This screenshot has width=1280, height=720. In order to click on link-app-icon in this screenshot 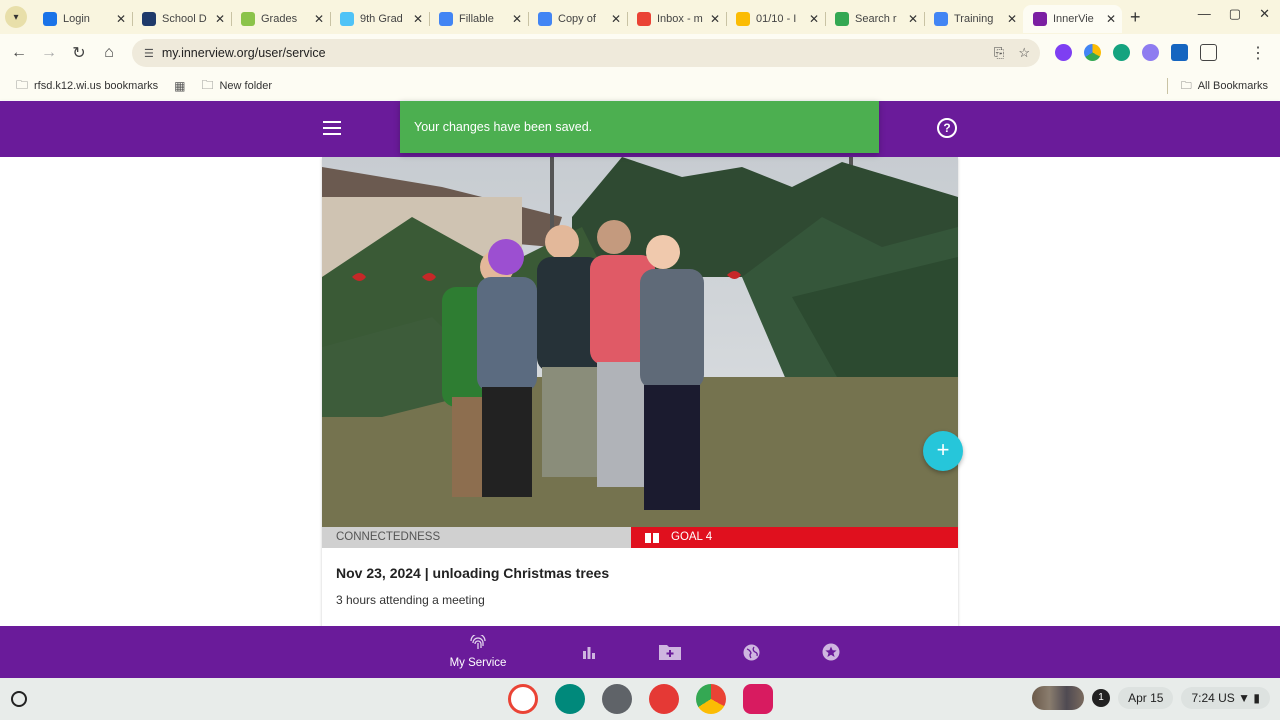, I will do `click(617, 699)`.